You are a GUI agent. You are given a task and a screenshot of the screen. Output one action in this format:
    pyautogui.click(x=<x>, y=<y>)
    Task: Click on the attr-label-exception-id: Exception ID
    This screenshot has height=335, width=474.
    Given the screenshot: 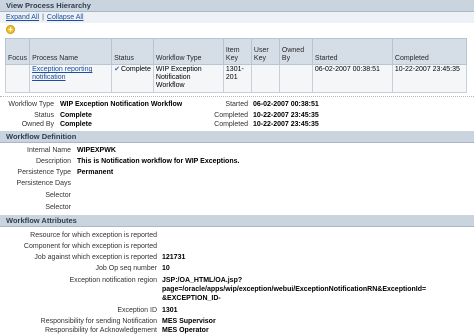 What is the action you would take?
    pyautogui.click(x=137, y=310)
    